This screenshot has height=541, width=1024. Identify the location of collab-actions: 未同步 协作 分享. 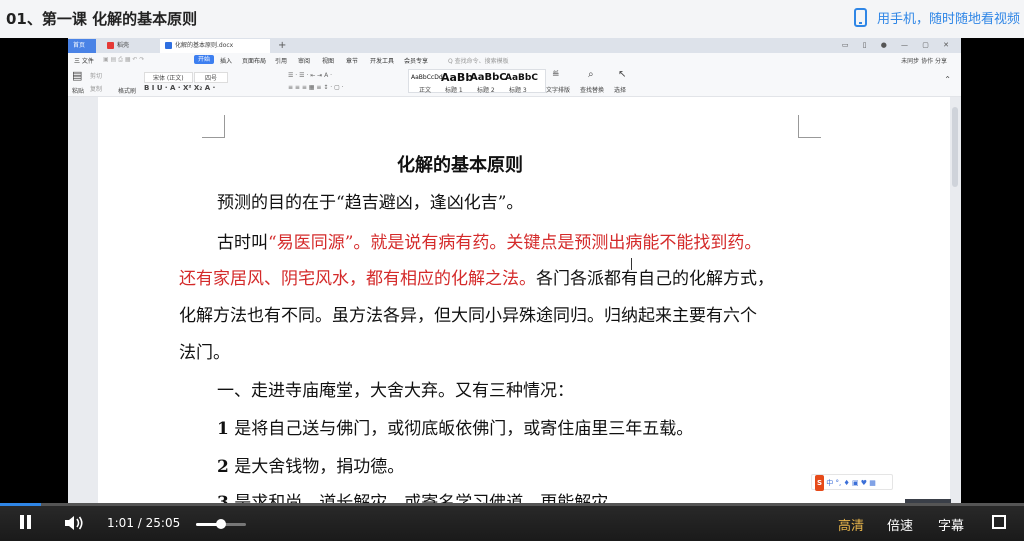
(924, 60).